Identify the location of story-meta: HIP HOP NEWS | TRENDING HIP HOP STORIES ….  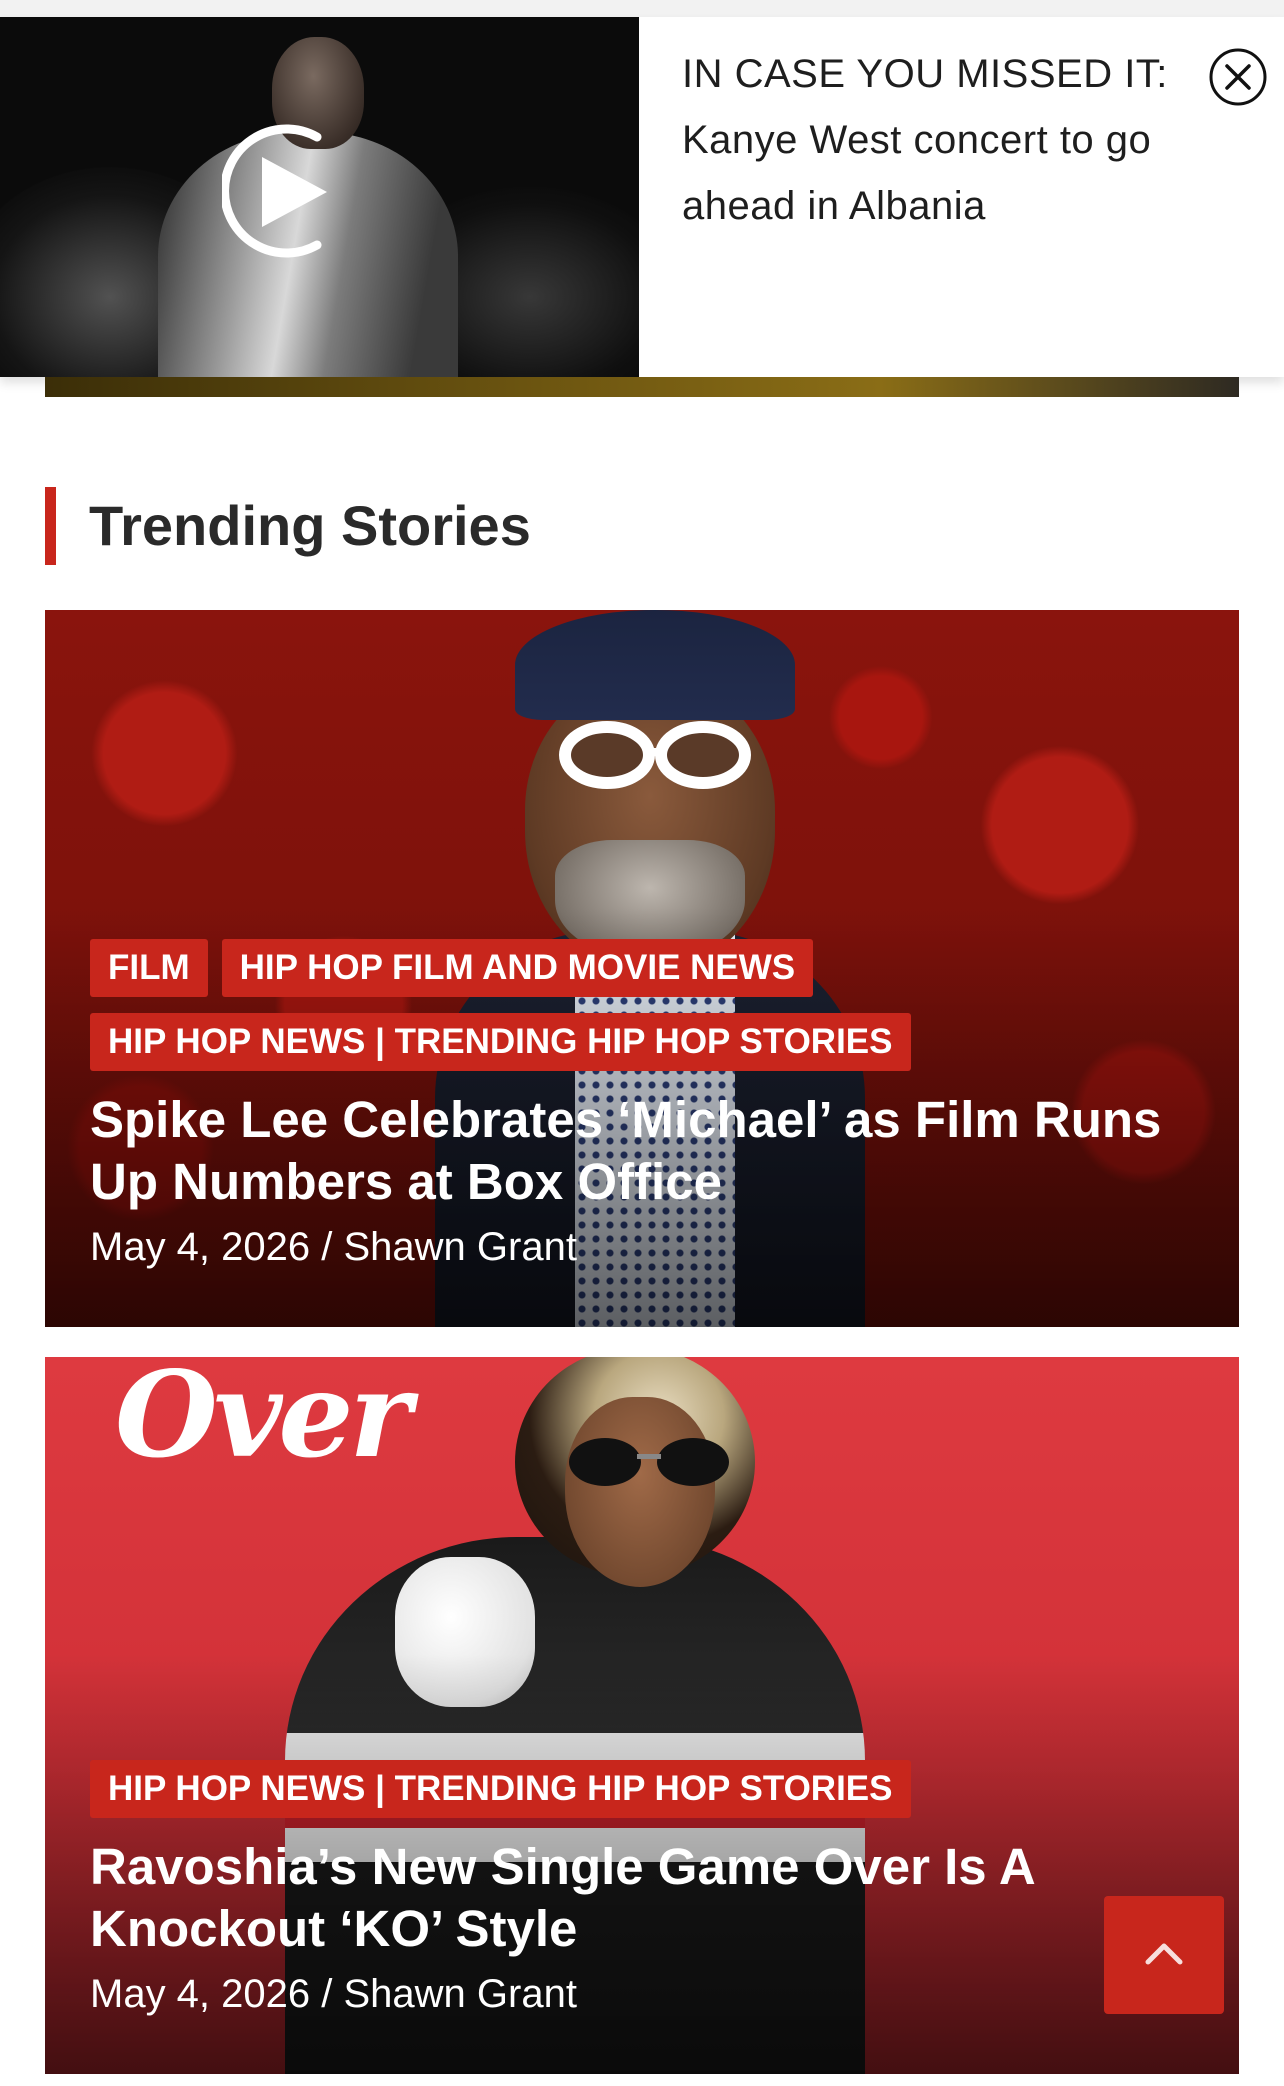
(644, 1891).